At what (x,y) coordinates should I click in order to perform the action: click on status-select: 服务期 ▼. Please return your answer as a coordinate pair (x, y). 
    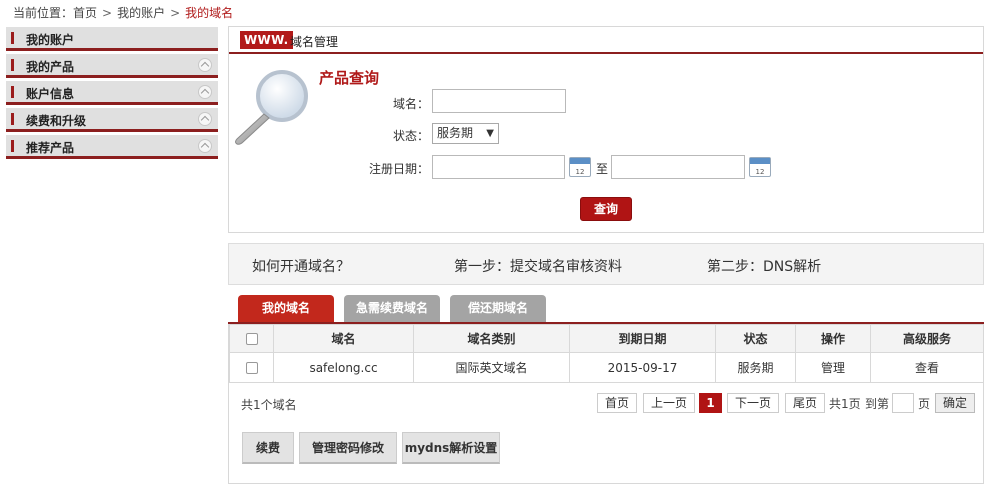
    Looking at the image, I should click on (465, 133).